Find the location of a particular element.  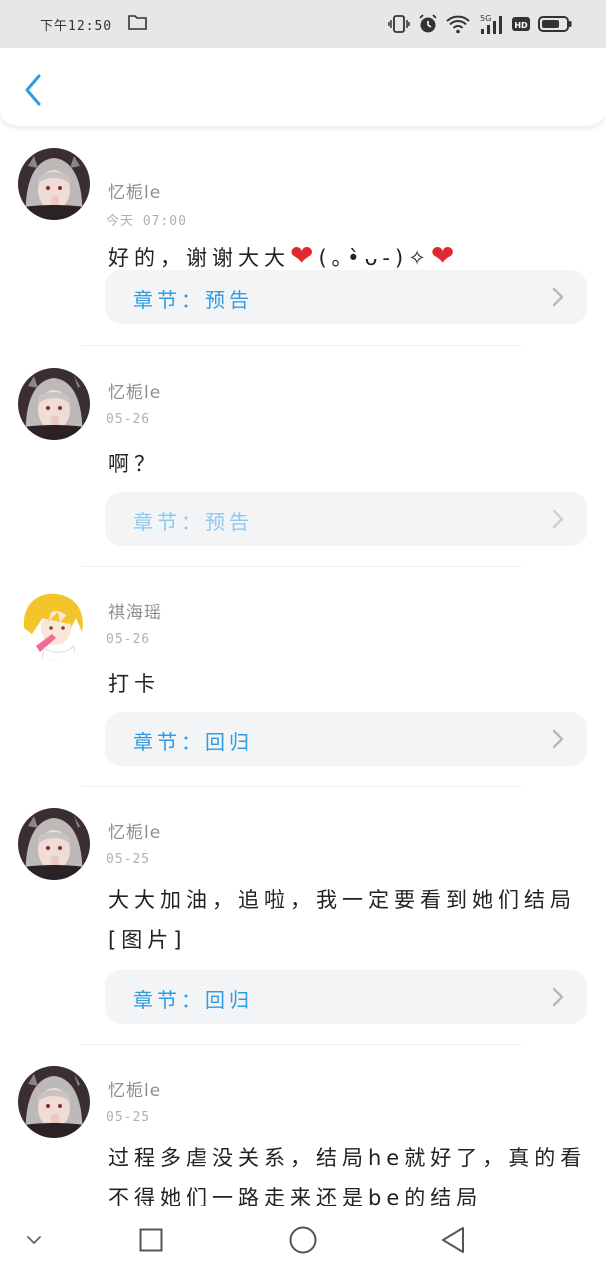

hd-icon: HD is located at coordinates (521, 24).